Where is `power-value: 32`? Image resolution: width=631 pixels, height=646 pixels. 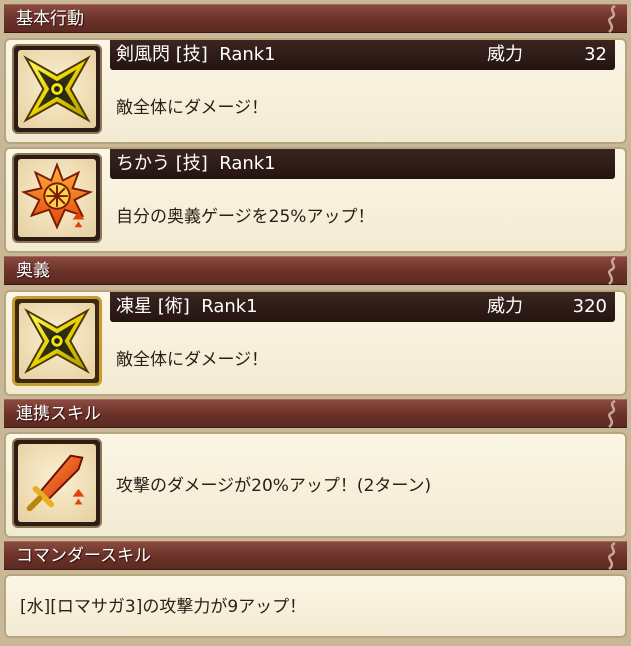
power-value: 32 is located at coordinates (595, 54).